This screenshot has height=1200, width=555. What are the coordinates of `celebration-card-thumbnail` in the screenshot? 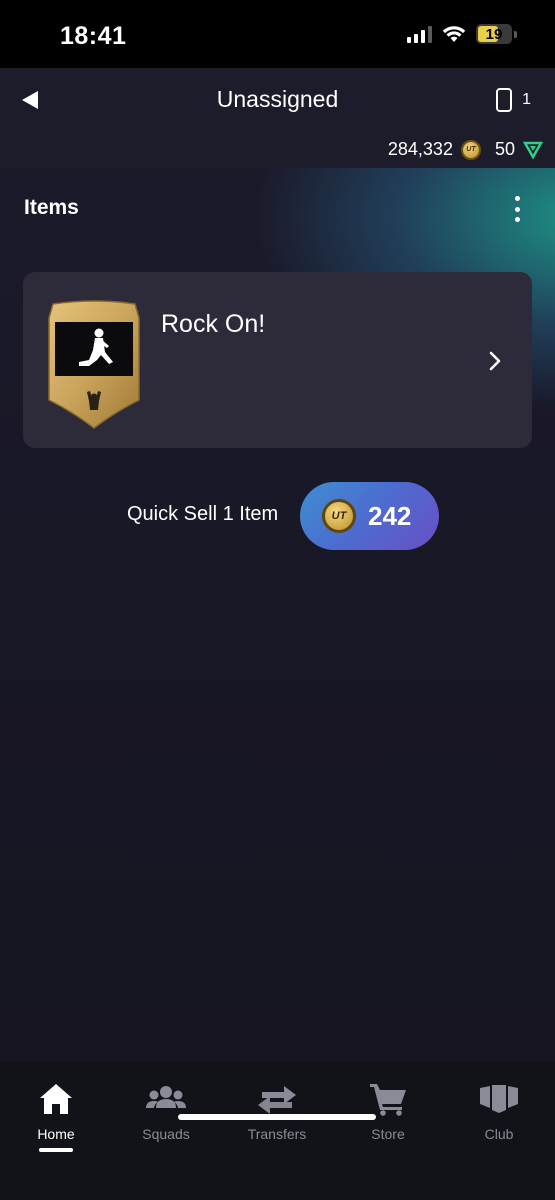 It's located at (94, 365).